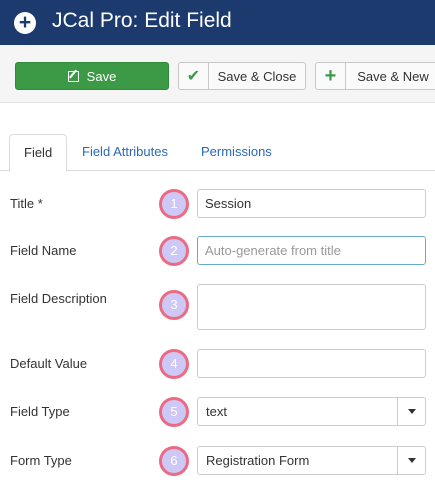 The image size is (435, 483). Describe the element at coordinates (38, 153) in the screenshot. I see `tab-field: Field` at that location.